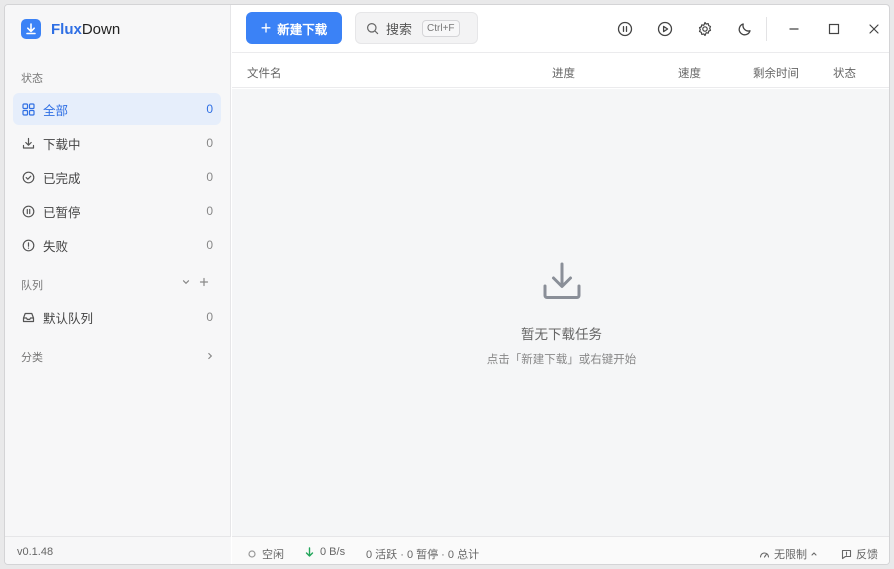 The height and width of the screenshot is (569, 894). I want to click on start-all-button, so click(665, 29).